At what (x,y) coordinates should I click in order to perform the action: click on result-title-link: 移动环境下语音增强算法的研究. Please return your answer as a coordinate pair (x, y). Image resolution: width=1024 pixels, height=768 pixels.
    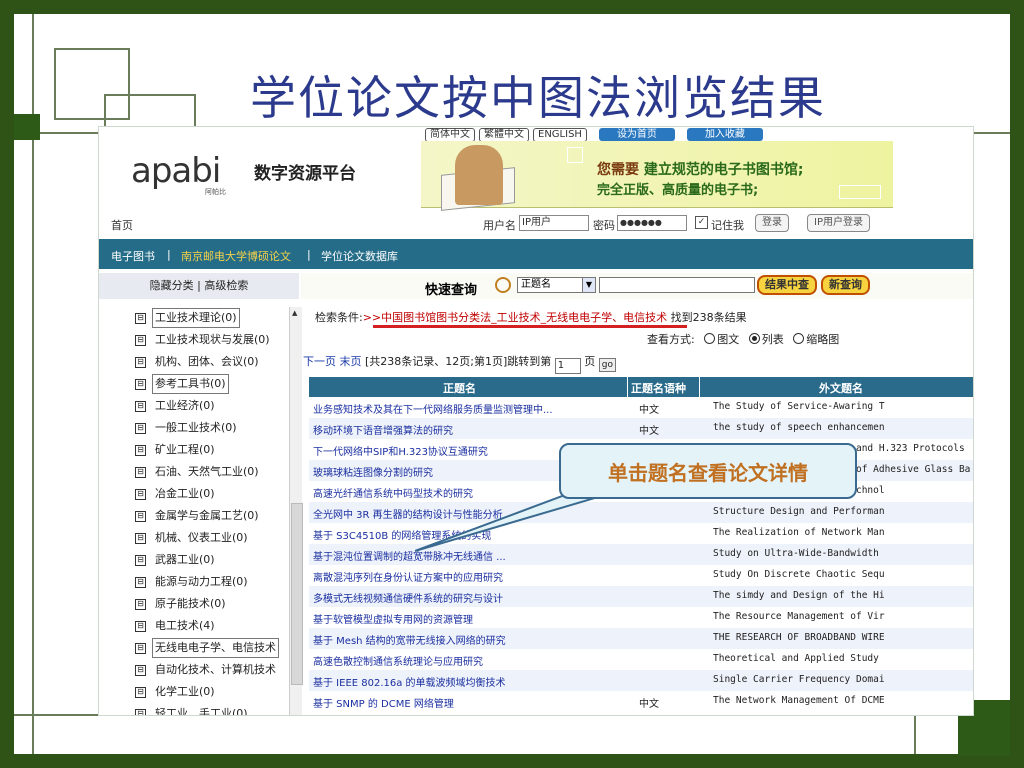
    Looking at the image, I should click on (466, 429).